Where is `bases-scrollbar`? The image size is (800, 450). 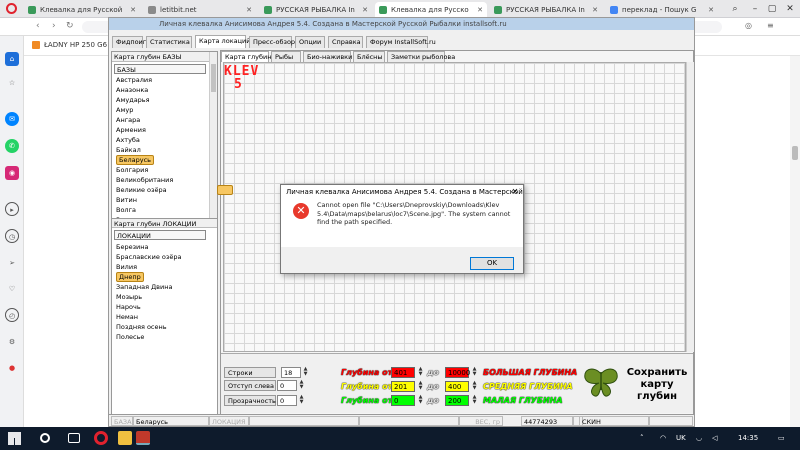
bases-scrollbar is located at coordinates (213, 135).